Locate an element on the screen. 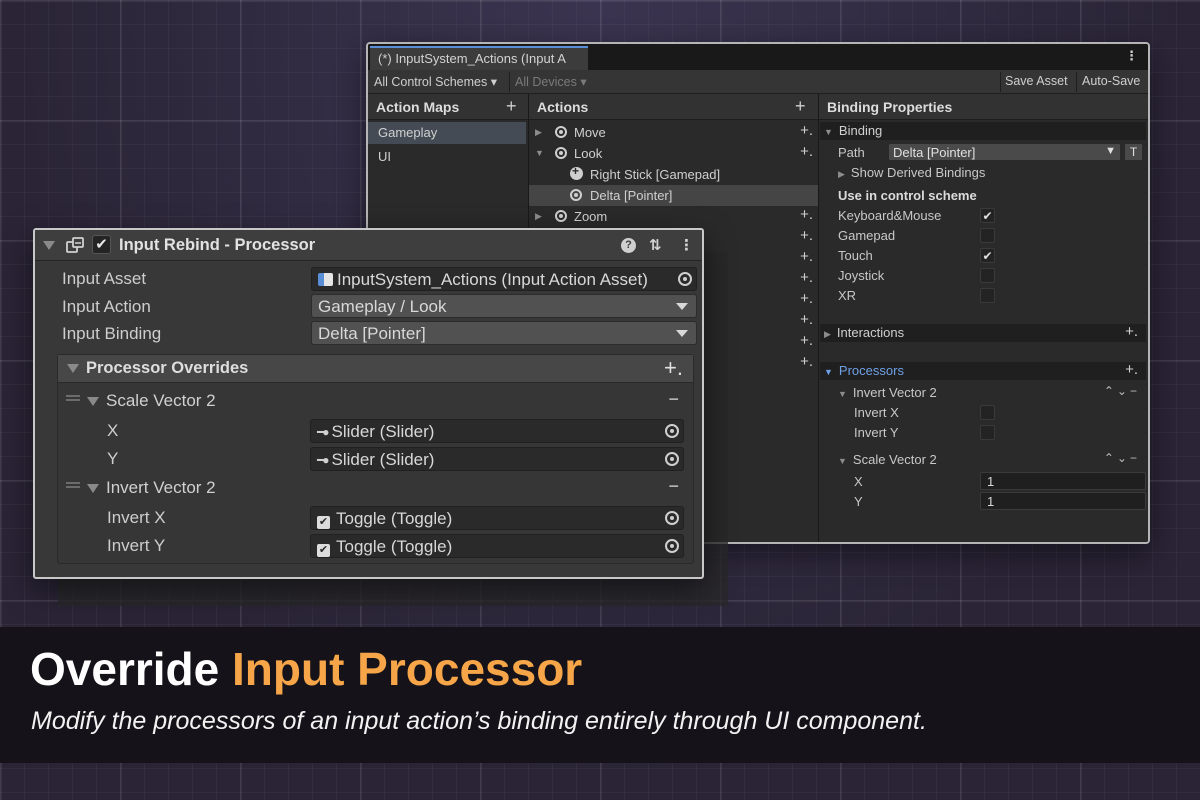 The height and width of the screenshot is (800, 1200). scale-y-slider-field: ━● Slider (Slider) is located at coordinates (497, 459).